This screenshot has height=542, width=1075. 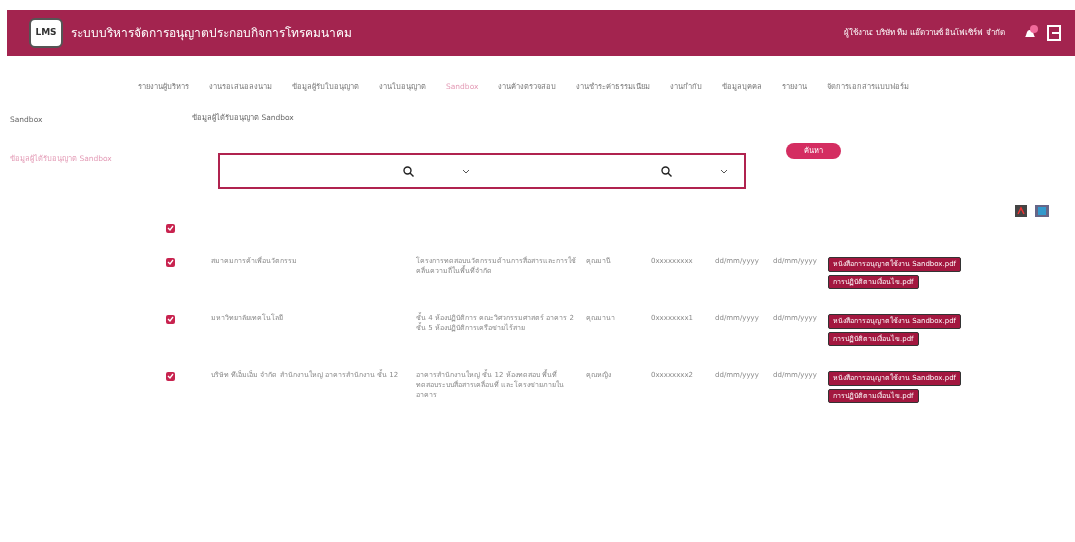 What do you see at coordinates (46, 33) in the screenshot?
I see `logo: LMS` at bounding box center [46, 33].